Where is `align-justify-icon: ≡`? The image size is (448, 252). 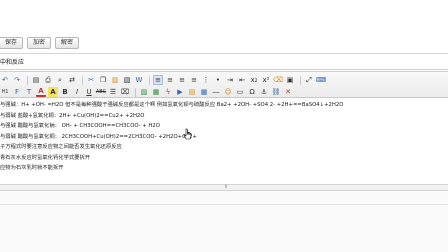
align-justify-icon: ≡ is located at coordinates (194, 80).